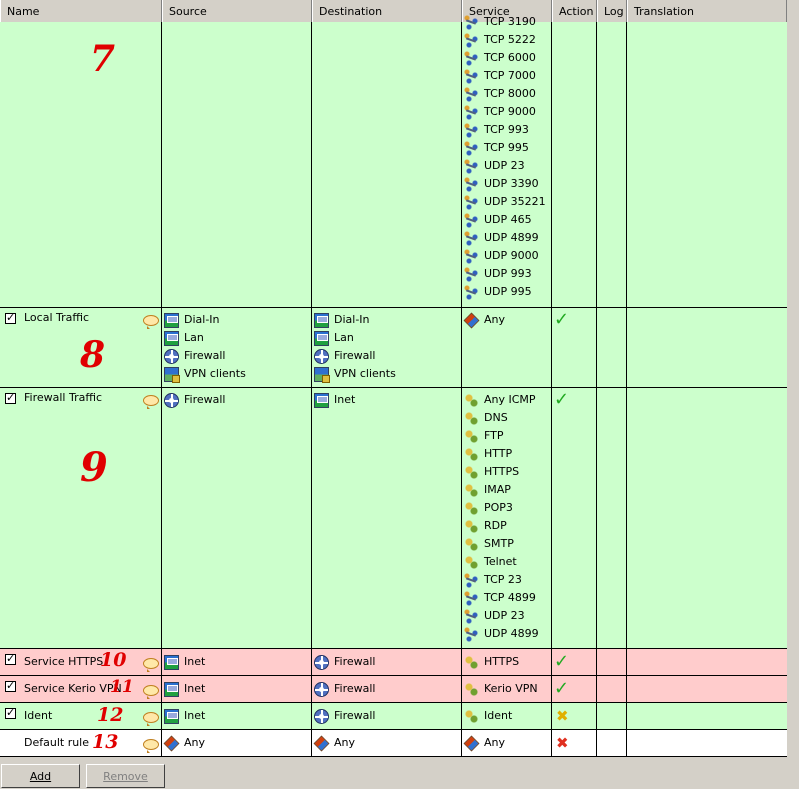 The height and width of the screenshot is (789, 799). Describe the element at coordinates (471, 743) in the screenshot. I see `any-icon` at that location.